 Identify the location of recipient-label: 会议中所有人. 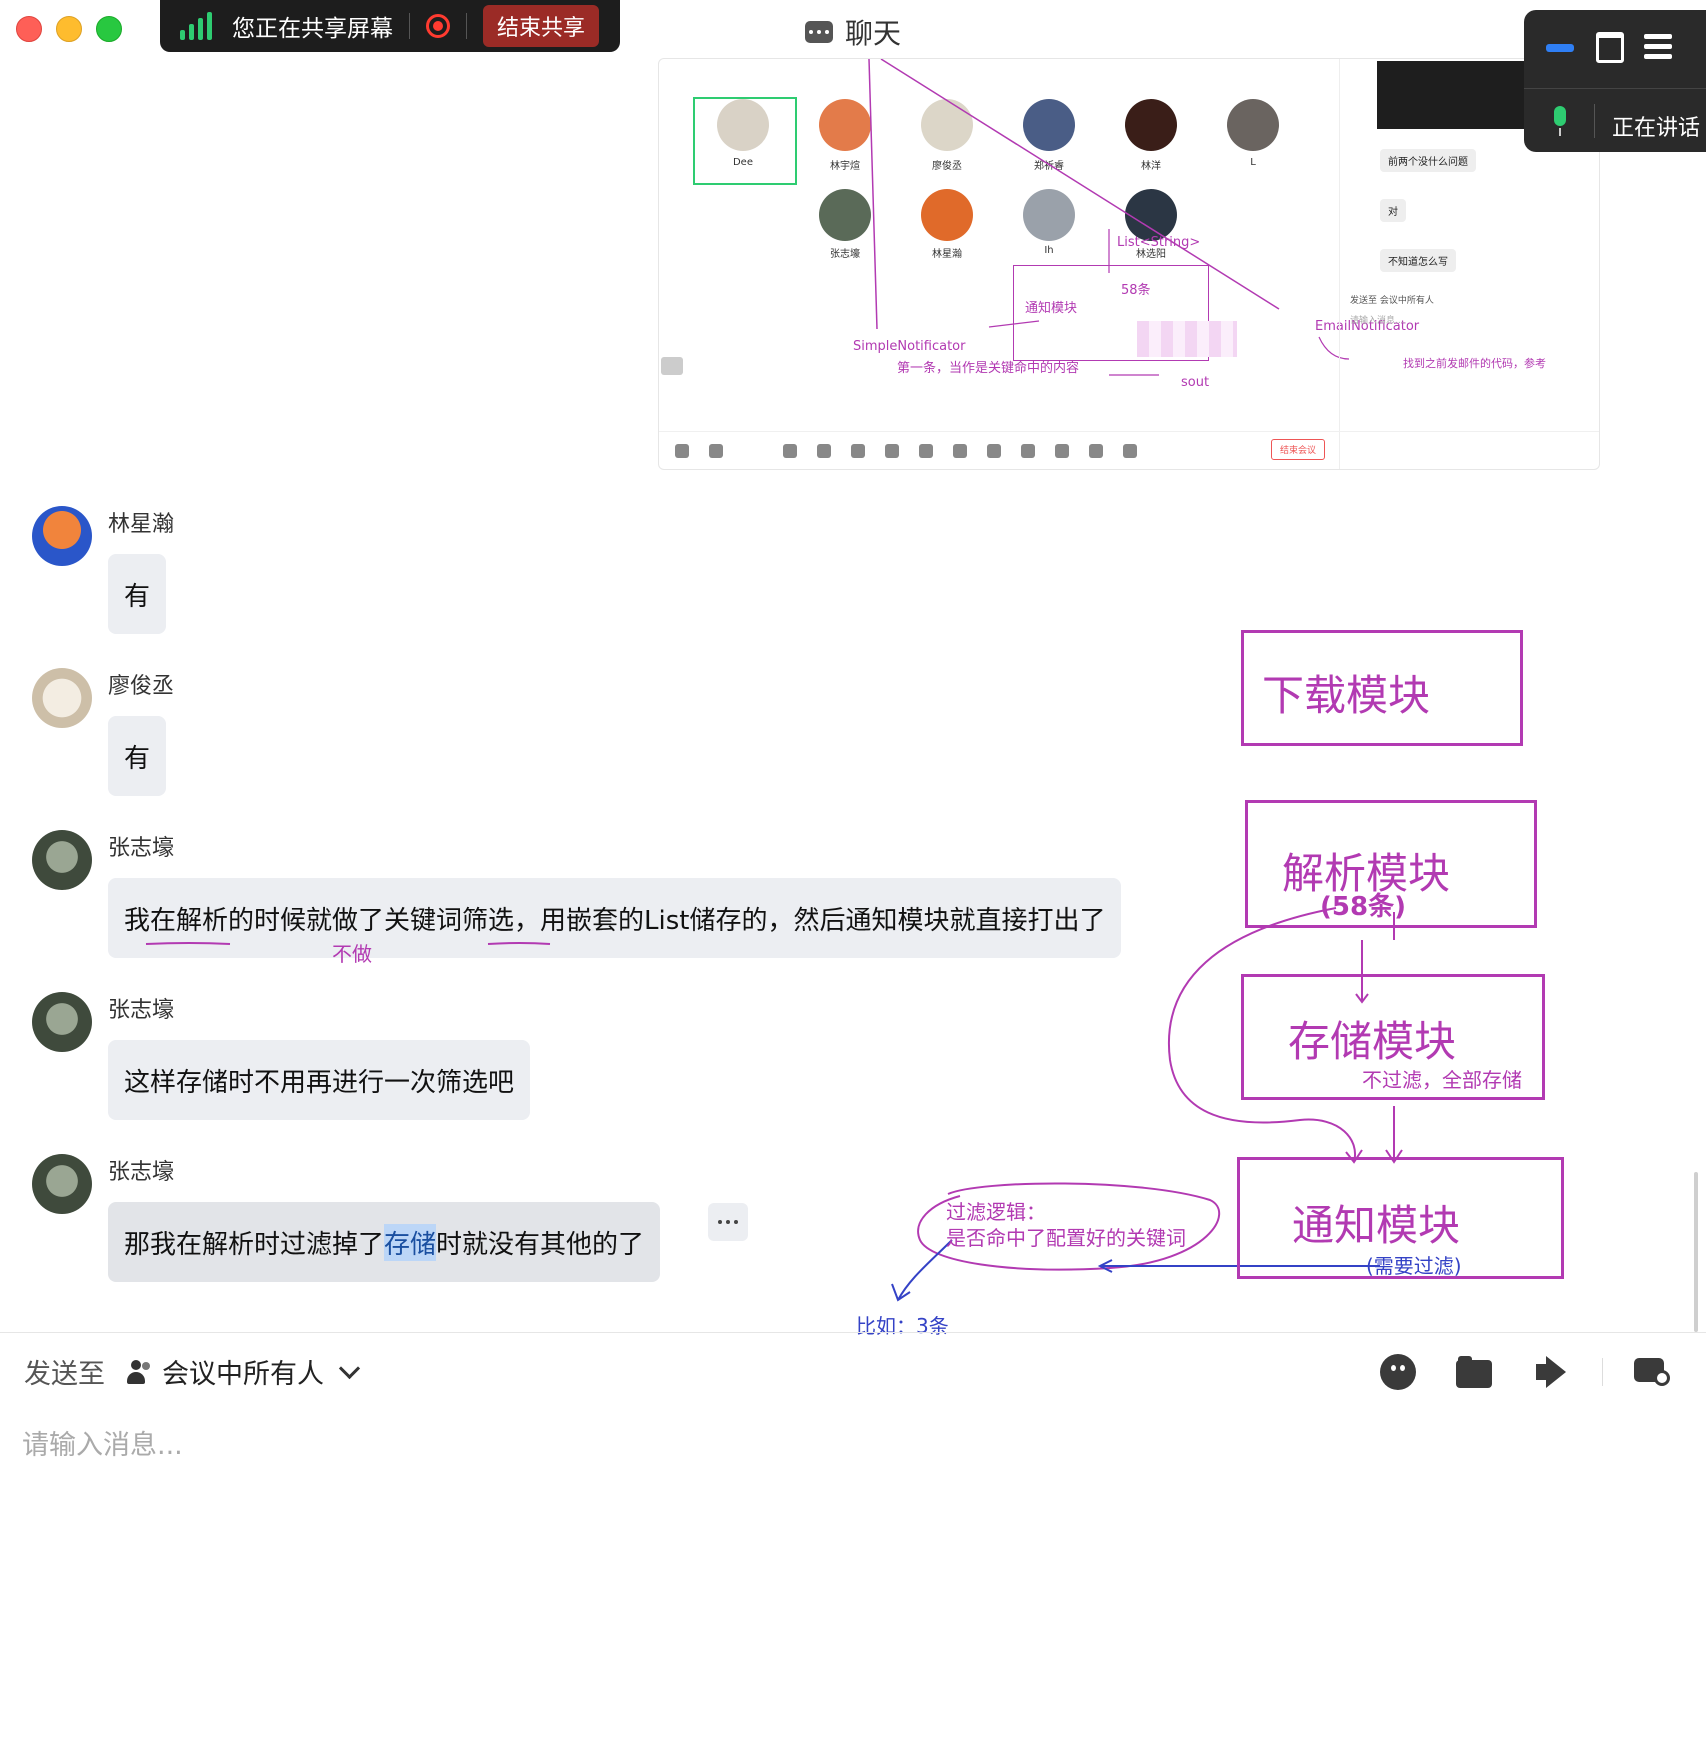
(243, 1374).